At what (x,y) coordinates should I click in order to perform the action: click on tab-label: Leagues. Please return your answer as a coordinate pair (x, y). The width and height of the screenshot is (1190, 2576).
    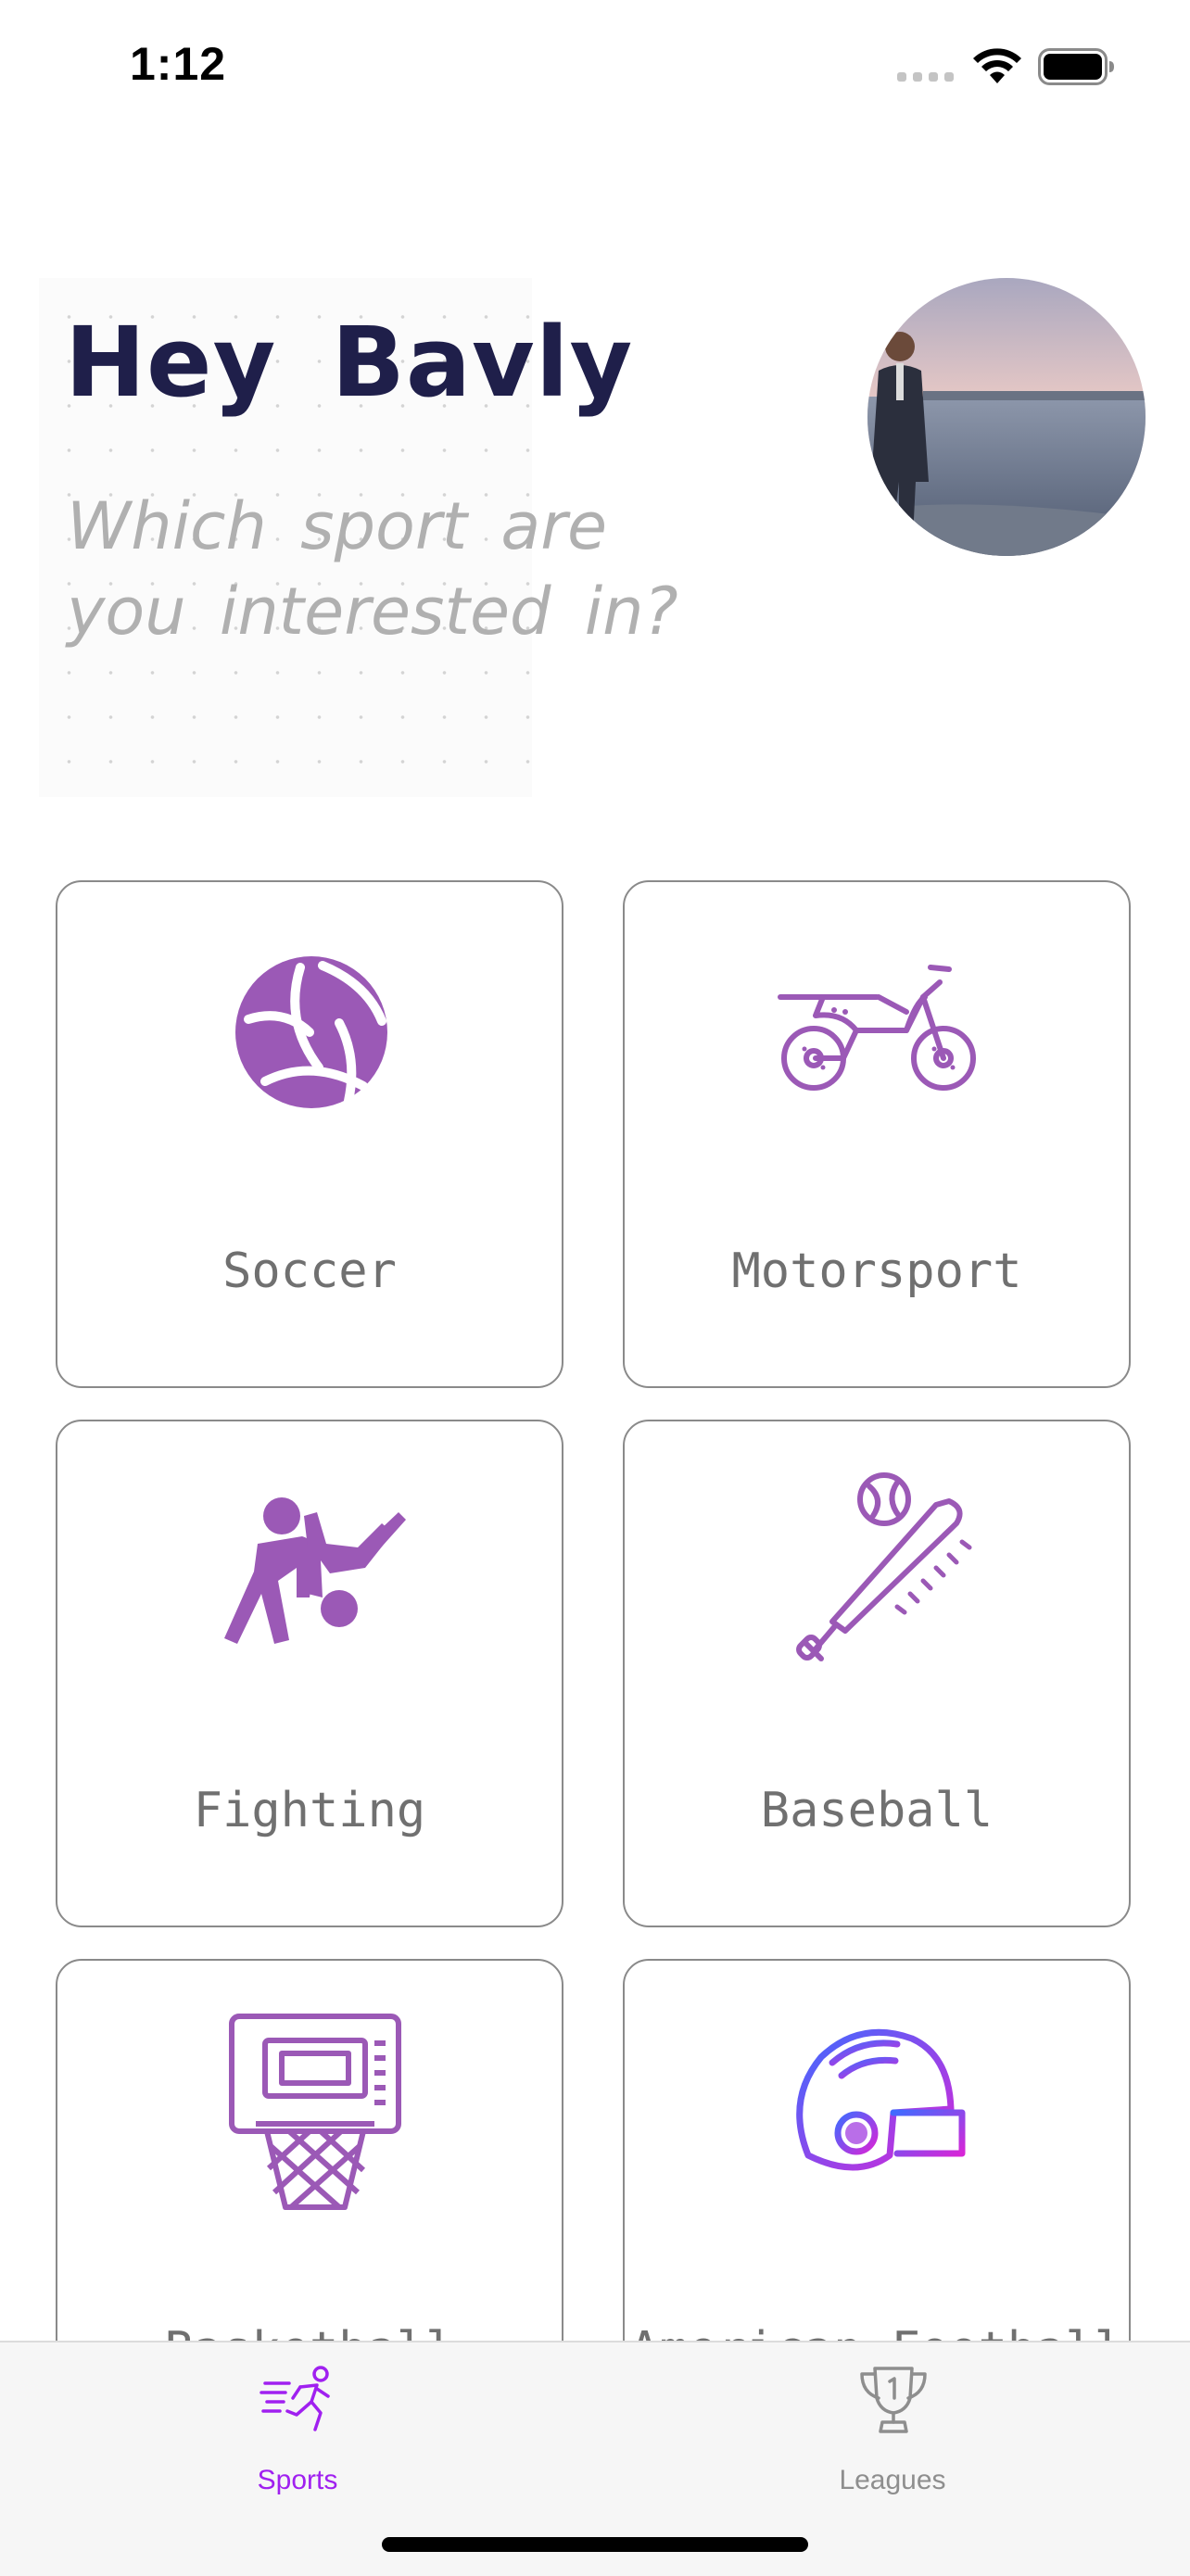
    Looking at the image, I should click on (892, 2480).